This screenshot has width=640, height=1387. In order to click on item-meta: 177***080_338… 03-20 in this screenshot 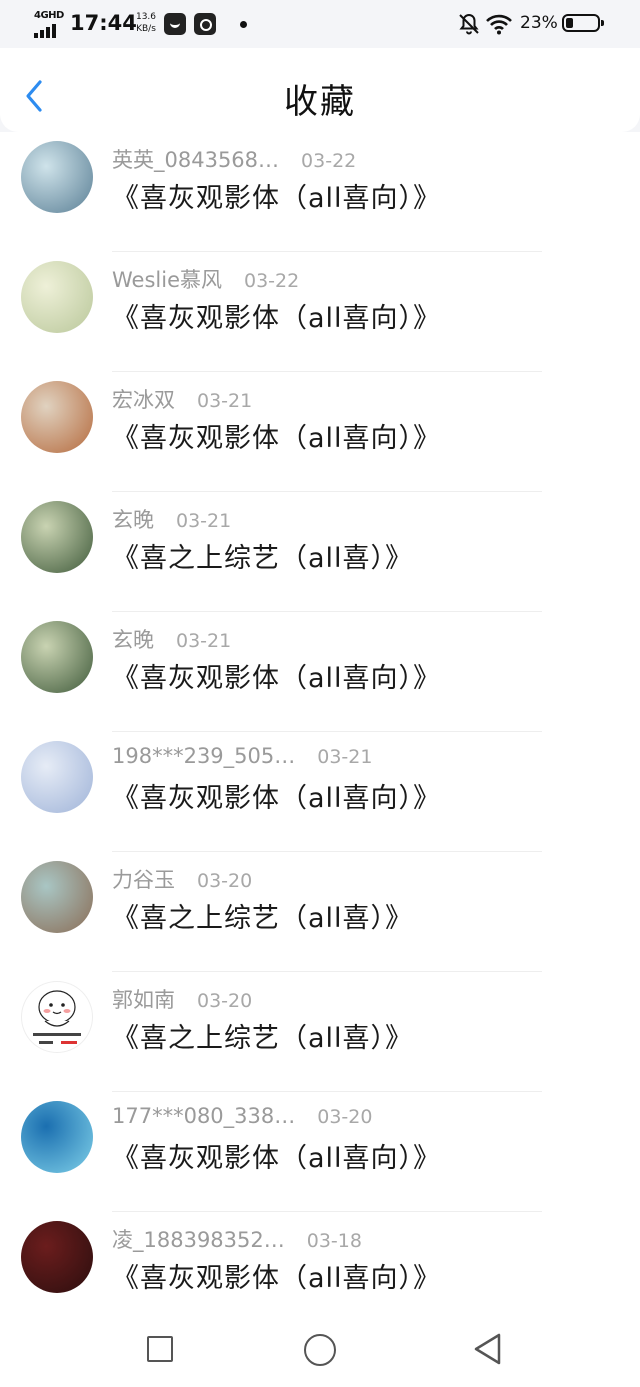, I will do `click(242, 1119)`.